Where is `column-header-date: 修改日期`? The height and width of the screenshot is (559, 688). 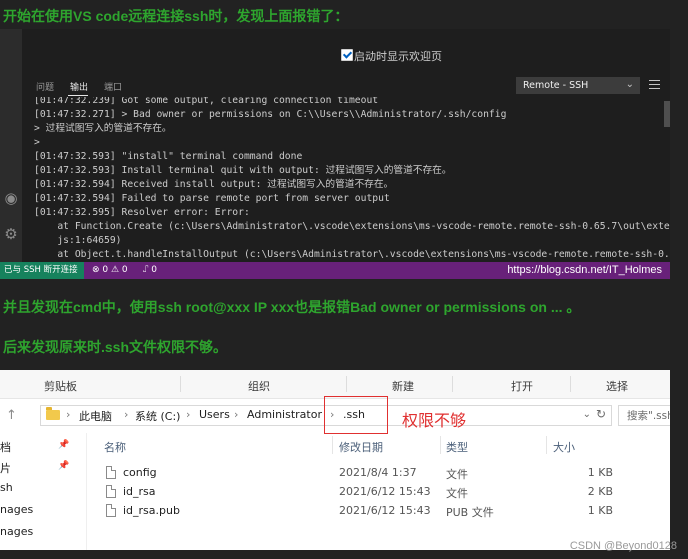
column-header-date: 修改日期 is located at coordinates (361, 447).